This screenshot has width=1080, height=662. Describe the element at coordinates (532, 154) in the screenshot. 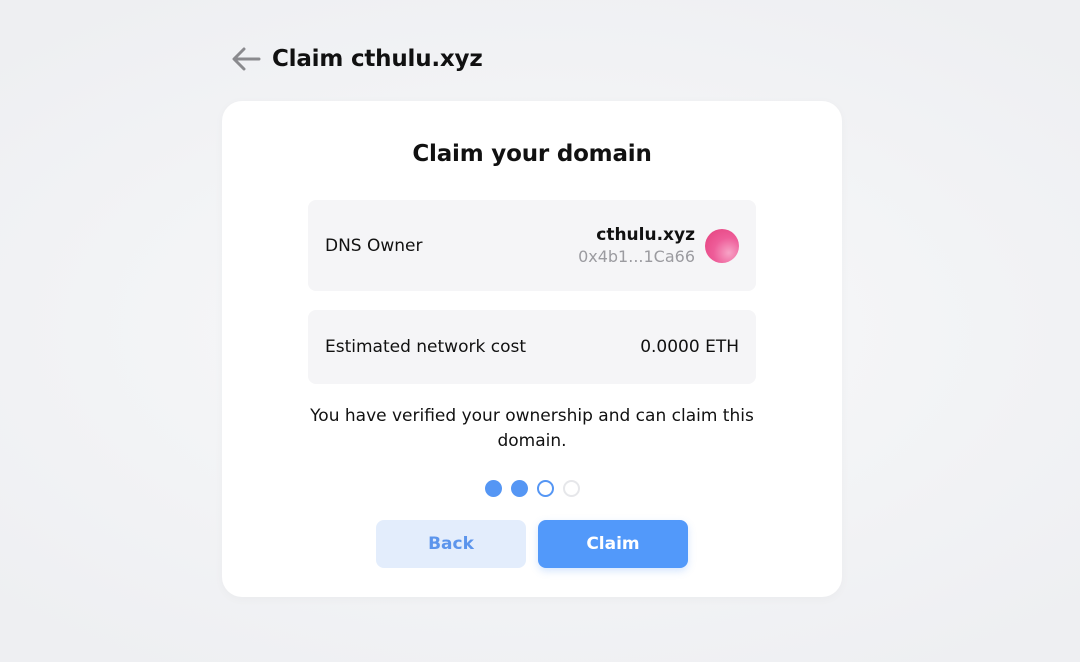

I see `card-title: Claim your domain` at that location.